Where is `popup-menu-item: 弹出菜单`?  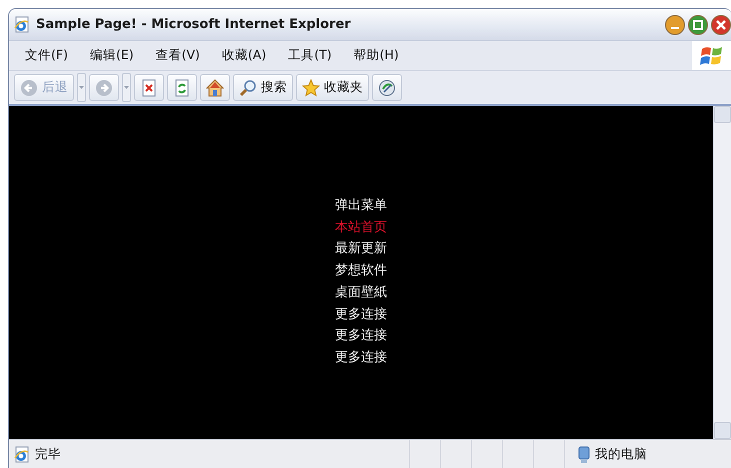 popup-menu-item: 弹出菜单 is located at coordinates (361, 206).